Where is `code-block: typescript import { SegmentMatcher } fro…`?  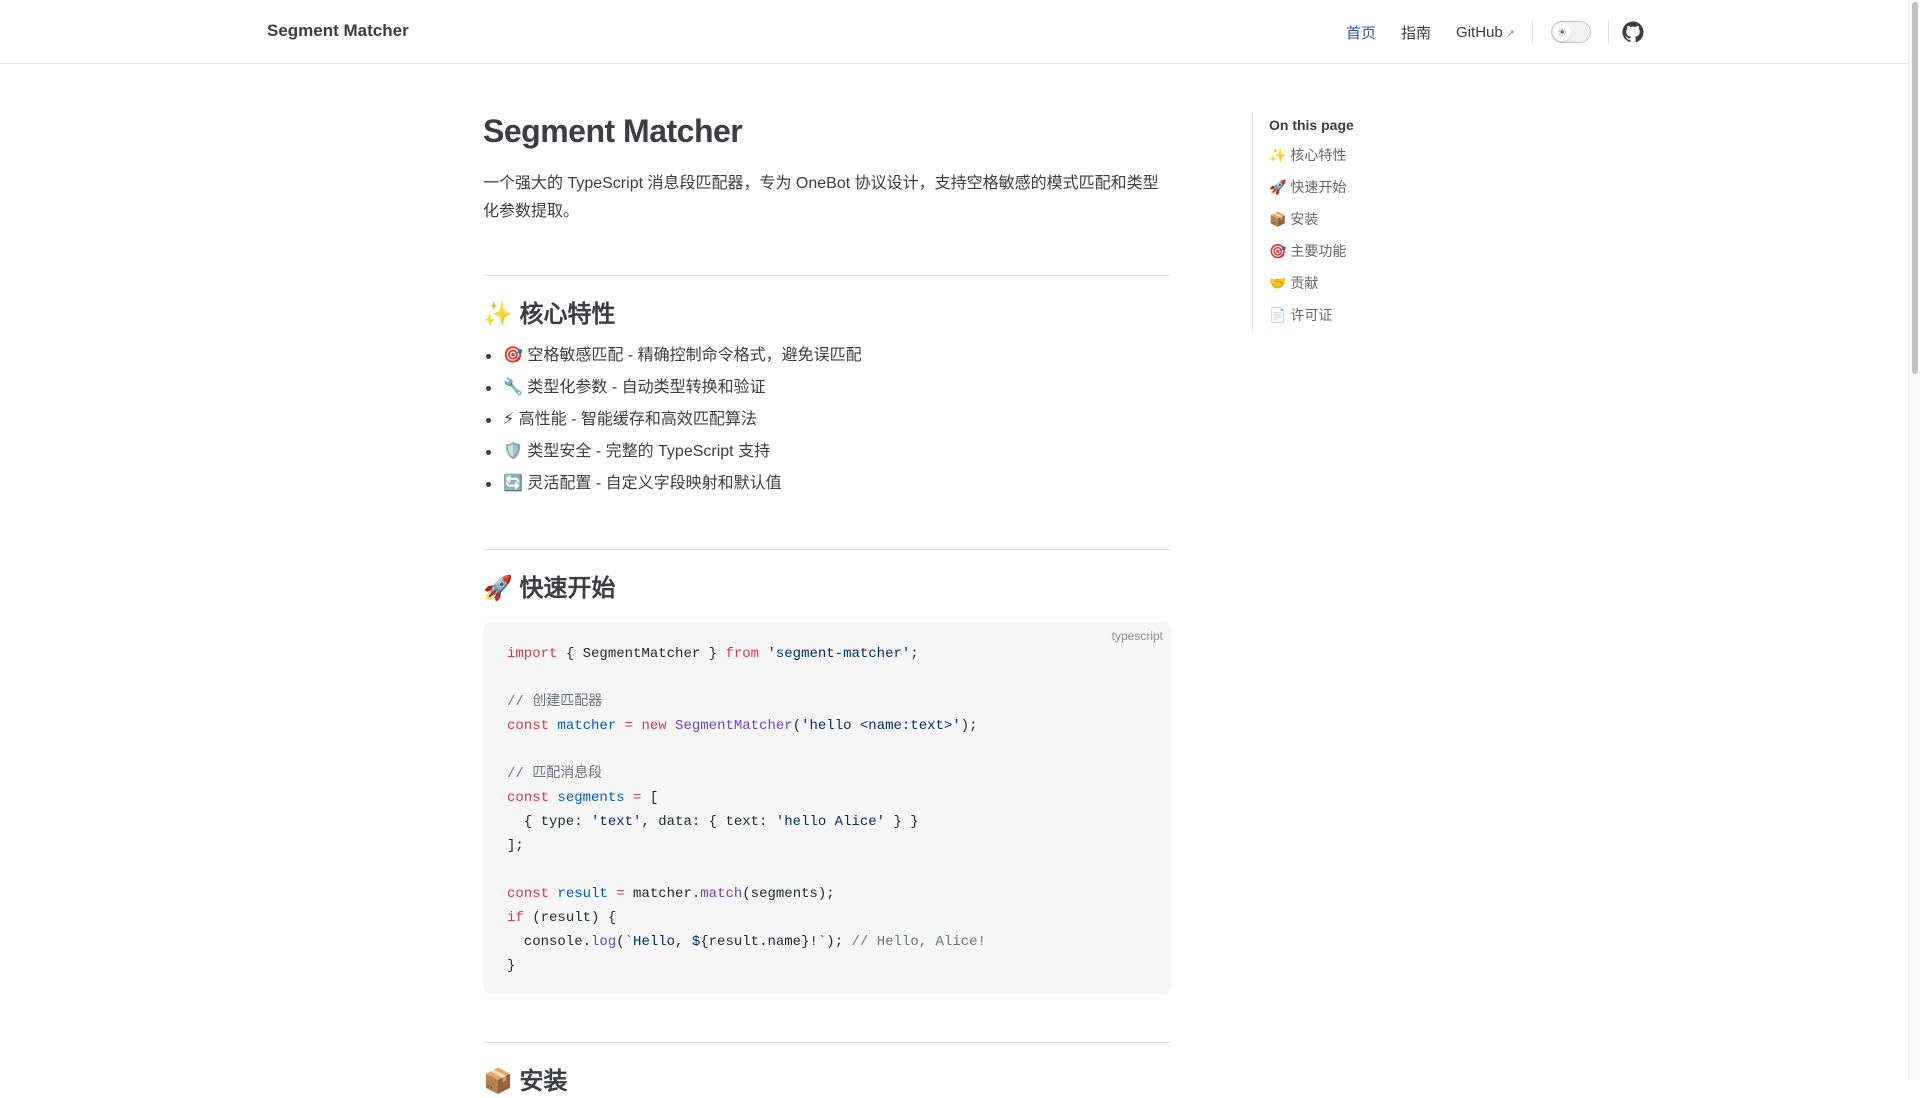 code-block: typescript import { SegmentMatcher } fro… is located at coordinates (827, 808).